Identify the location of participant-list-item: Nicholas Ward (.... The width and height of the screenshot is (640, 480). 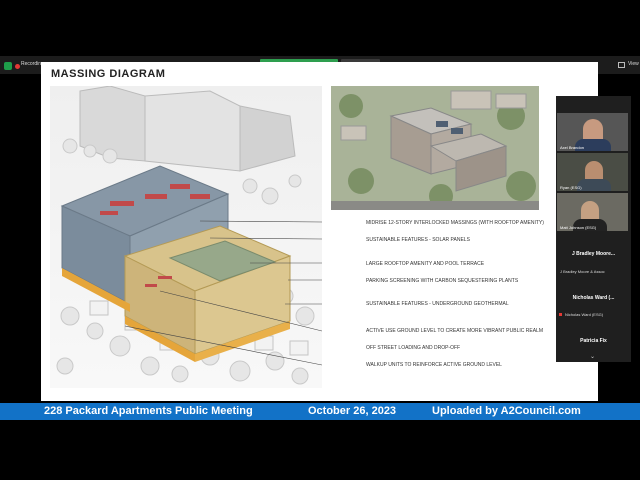
(593, 298).